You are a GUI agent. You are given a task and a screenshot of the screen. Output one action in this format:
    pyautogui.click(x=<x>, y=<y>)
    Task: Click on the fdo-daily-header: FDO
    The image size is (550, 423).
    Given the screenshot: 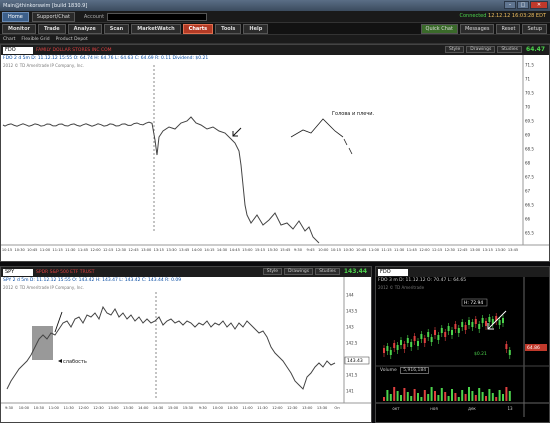 What is the action you would take?
    pyautogui.click(x=462, y=272)
    